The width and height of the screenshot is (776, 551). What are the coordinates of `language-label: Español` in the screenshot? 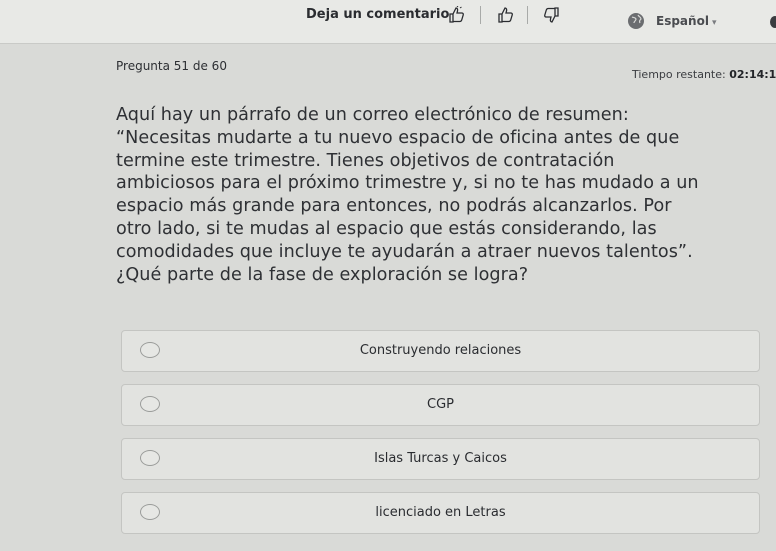 It's located at (682, 21).